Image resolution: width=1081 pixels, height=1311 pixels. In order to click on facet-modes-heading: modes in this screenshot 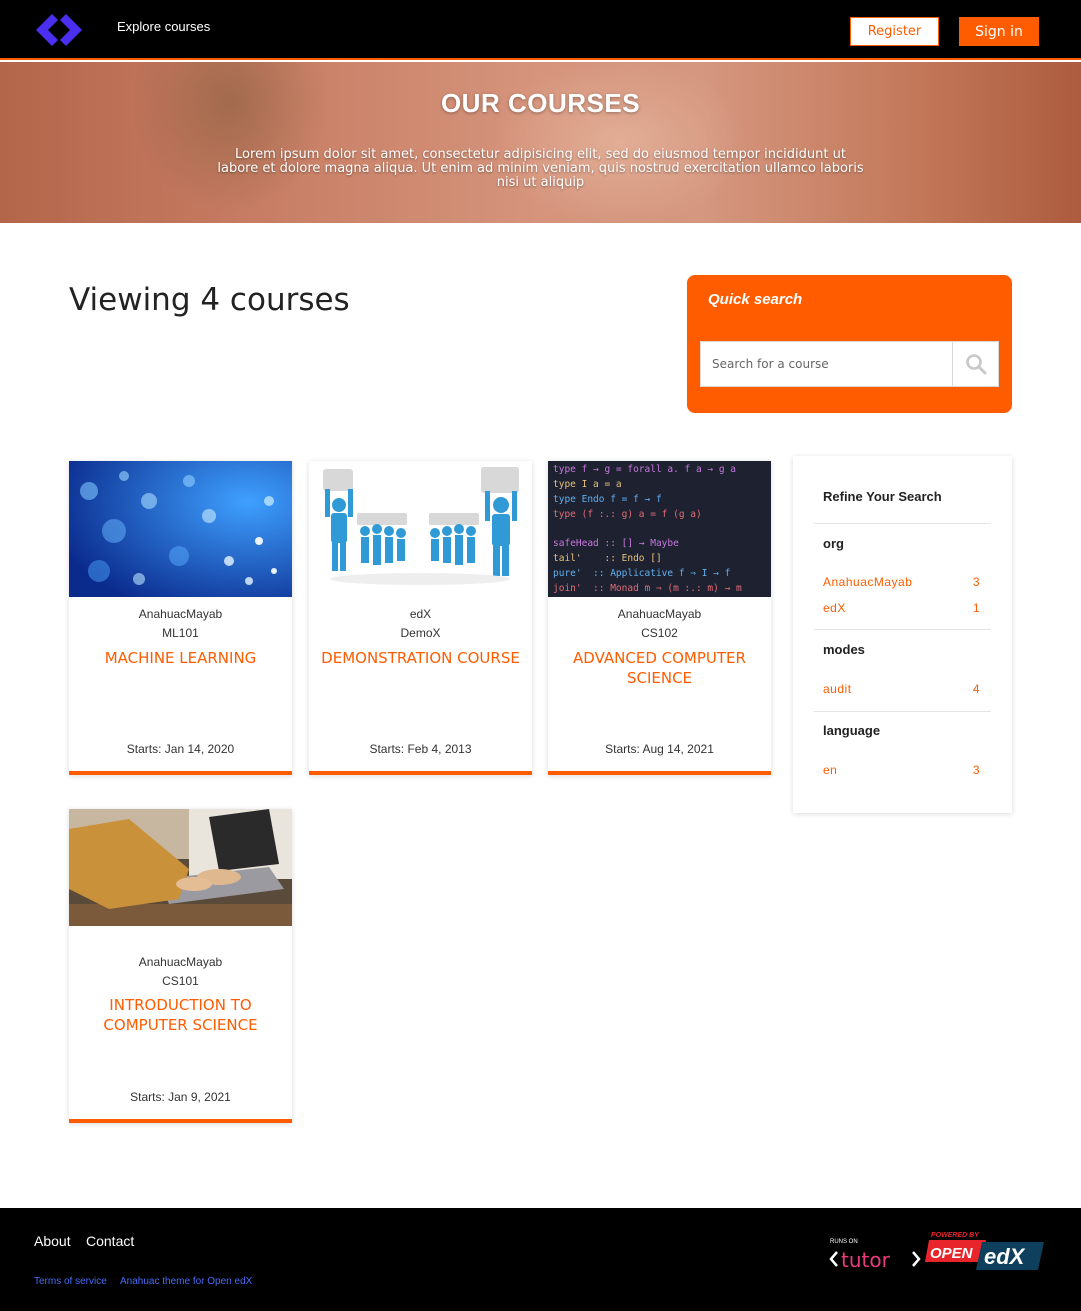, I will do `click(844, 649)`.